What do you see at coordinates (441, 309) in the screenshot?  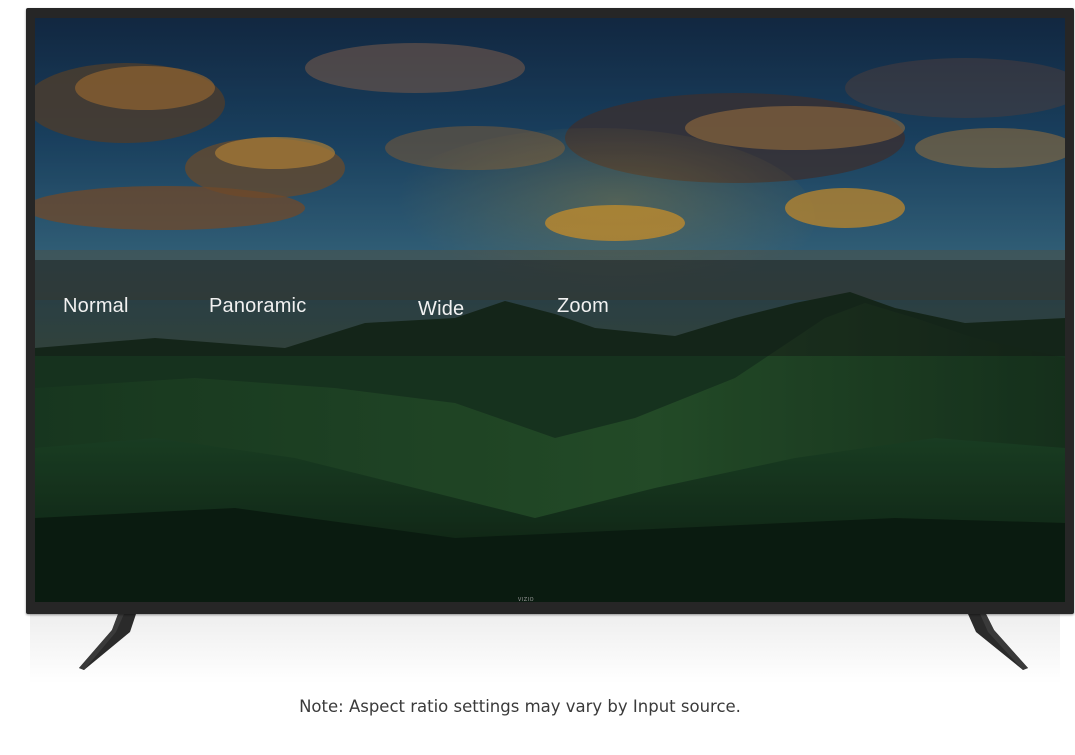 I see `menu-option-wide: Wide` at bounding box center [441, 309].